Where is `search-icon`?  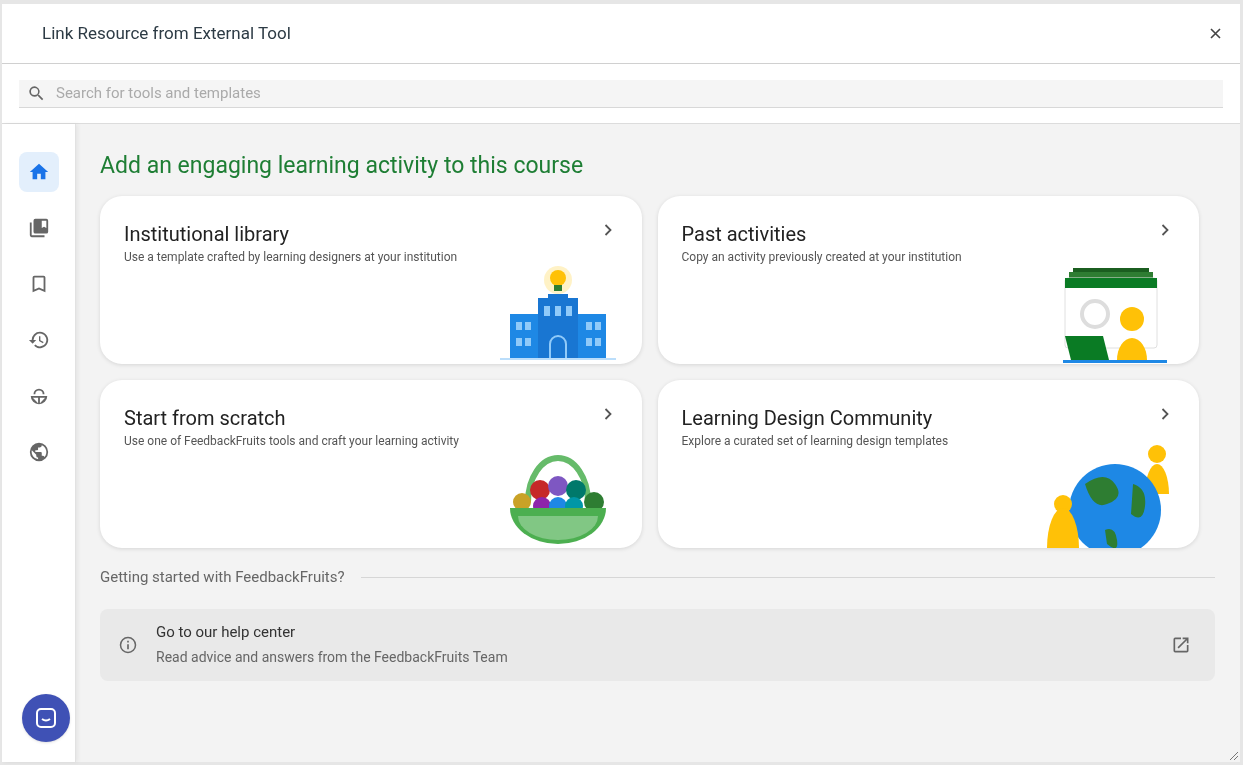
search-icon is located at coordinates (36, 93).